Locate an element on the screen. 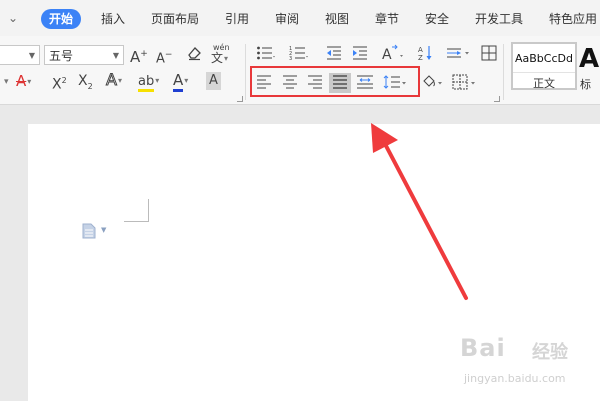 Image resolution: width=600 pixels, height=401 pixels. watermark-url: jingyan.baidu.com is located at coordinates (515, 378).